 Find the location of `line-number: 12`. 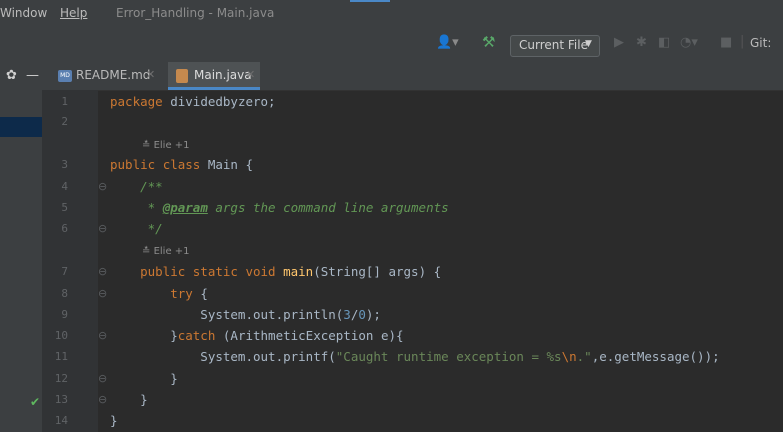

line-number: 12 is located at coordinates (61, 378).